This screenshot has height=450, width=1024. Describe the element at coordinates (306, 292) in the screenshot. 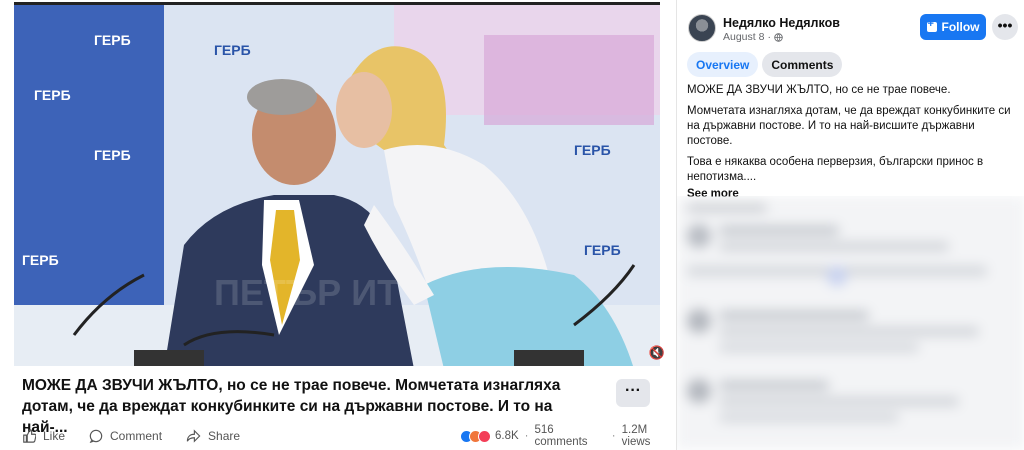

I see `svg-text: ПЕТЪР ИТ` at that location.